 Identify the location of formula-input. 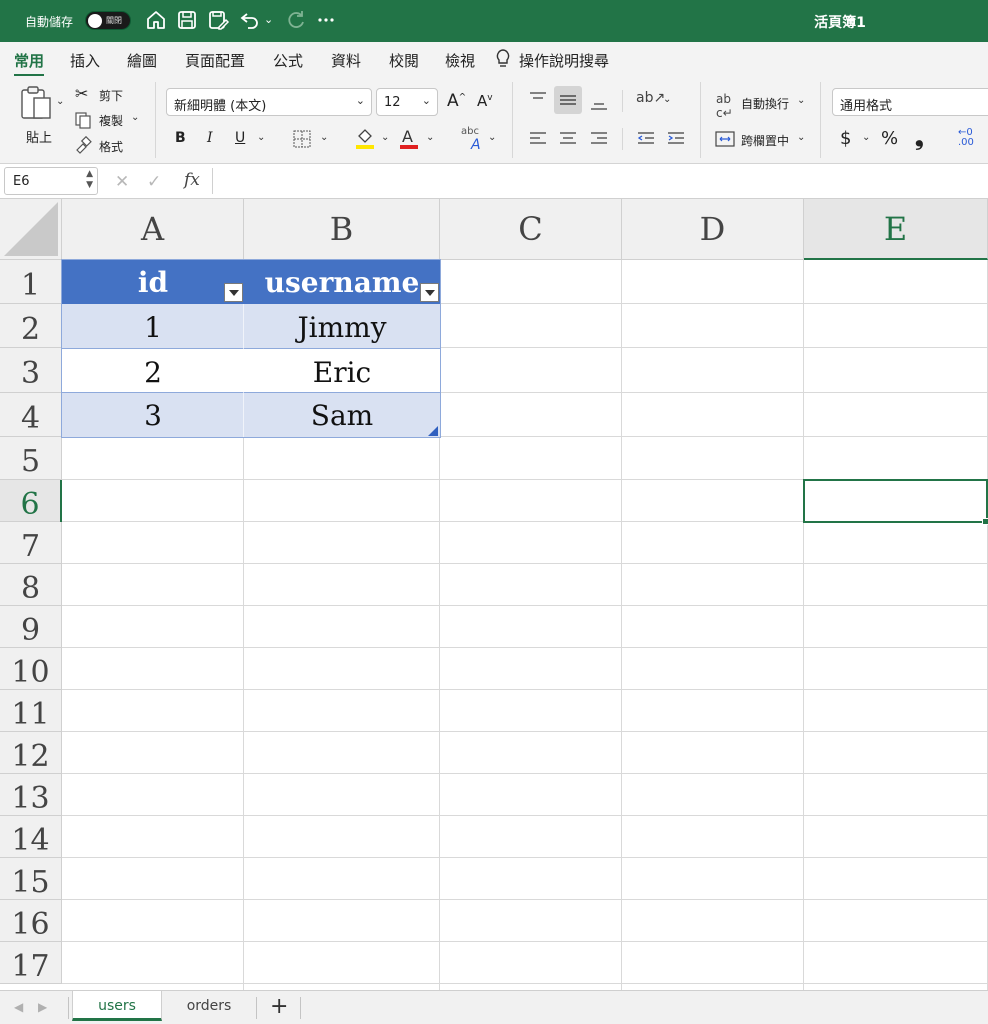
(598, 181).